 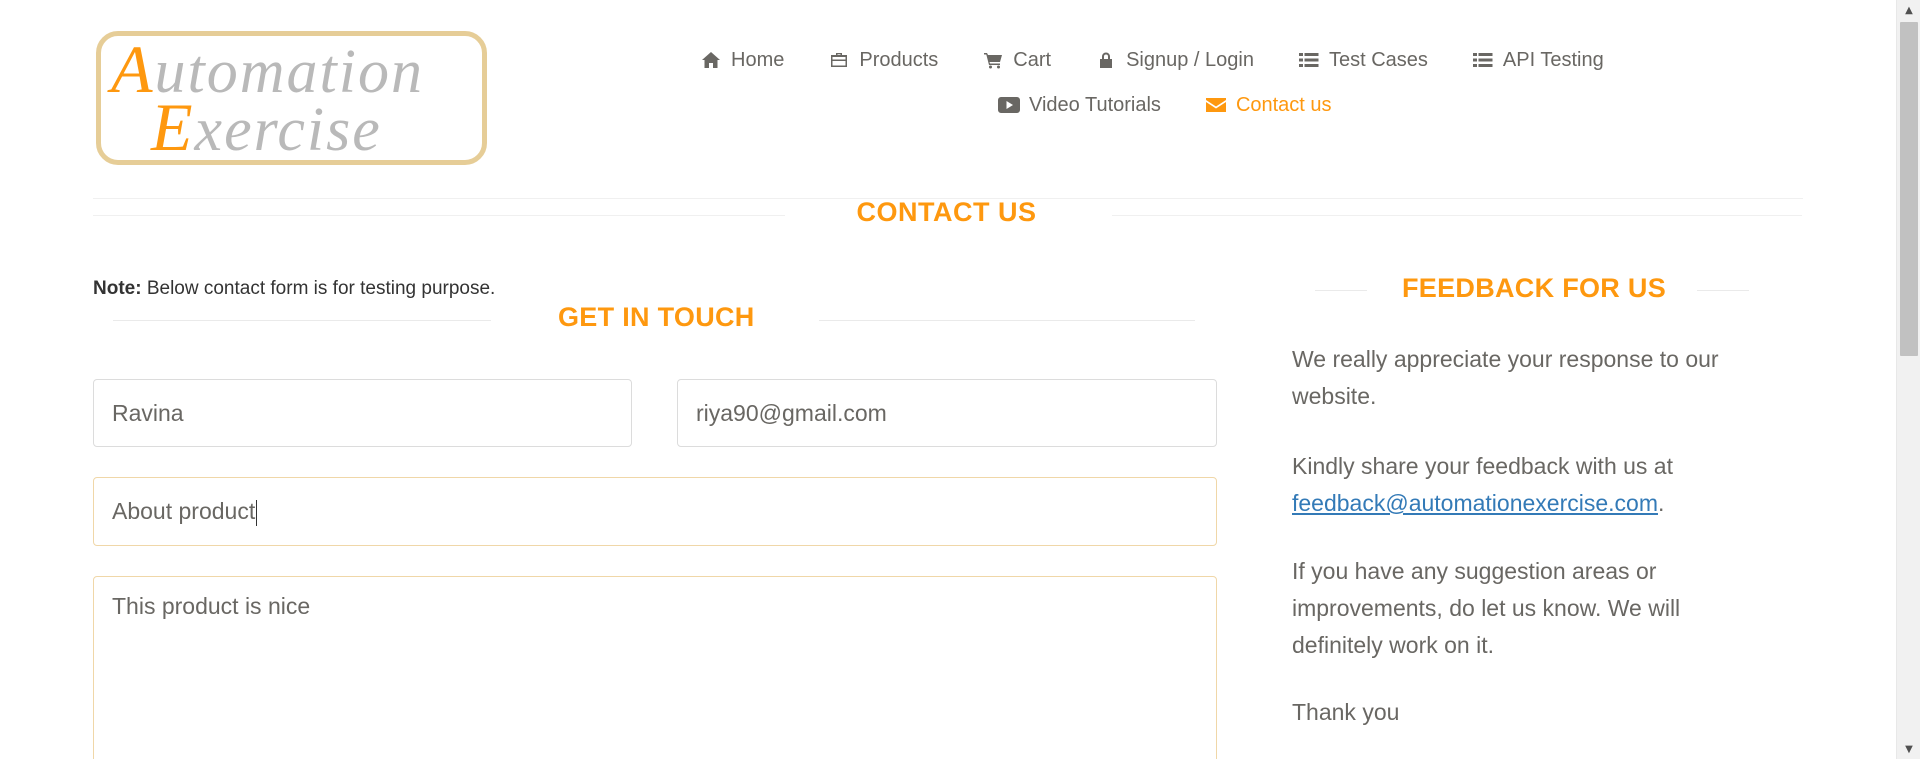 What do you see at coordinates (1553, 59) in the screenshot?
I see `nav-api-testing-label: API Testing` at bounding box center [1553, 59].